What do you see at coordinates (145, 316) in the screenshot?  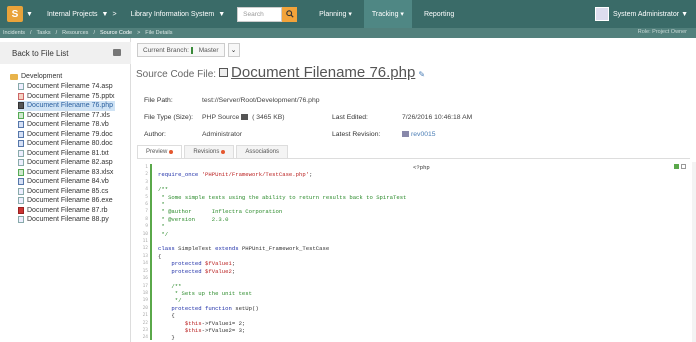 I see `line-number: 21` at bounding box center [145, 316].